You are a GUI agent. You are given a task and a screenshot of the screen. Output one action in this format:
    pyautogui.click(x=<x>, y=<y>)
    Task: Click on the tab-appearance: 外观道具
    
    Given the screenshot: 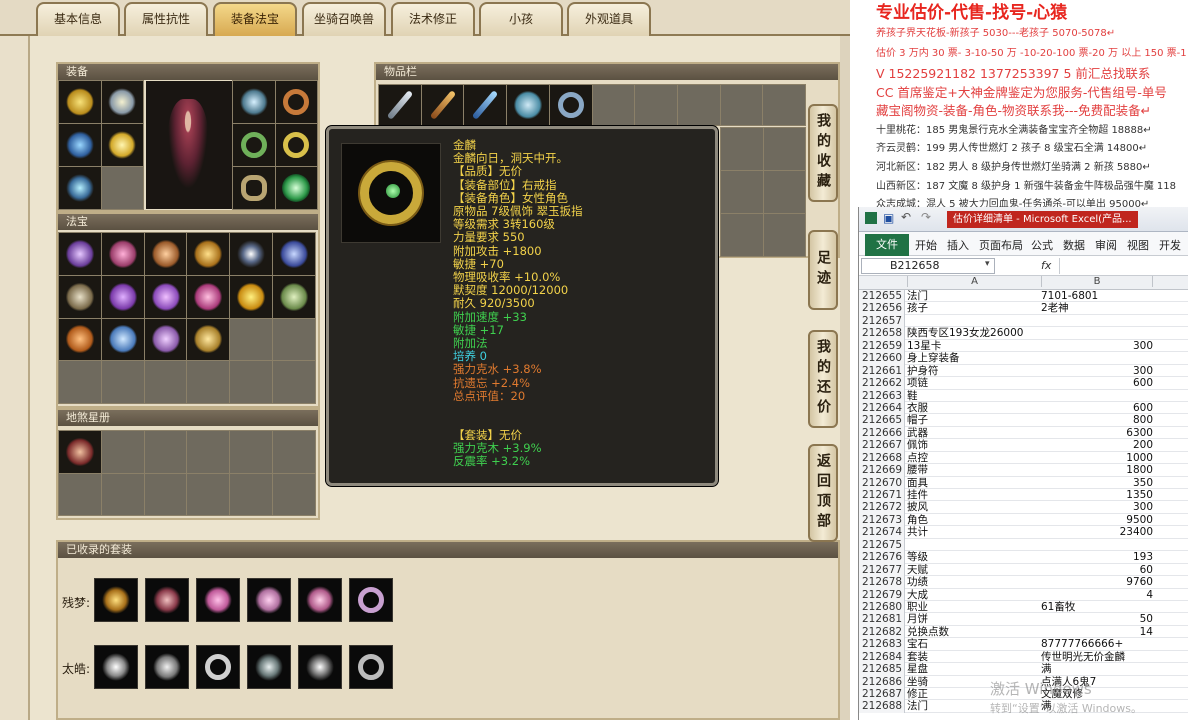 What is the action you would take?
    pyautogui.click(x=609, y=19)
    